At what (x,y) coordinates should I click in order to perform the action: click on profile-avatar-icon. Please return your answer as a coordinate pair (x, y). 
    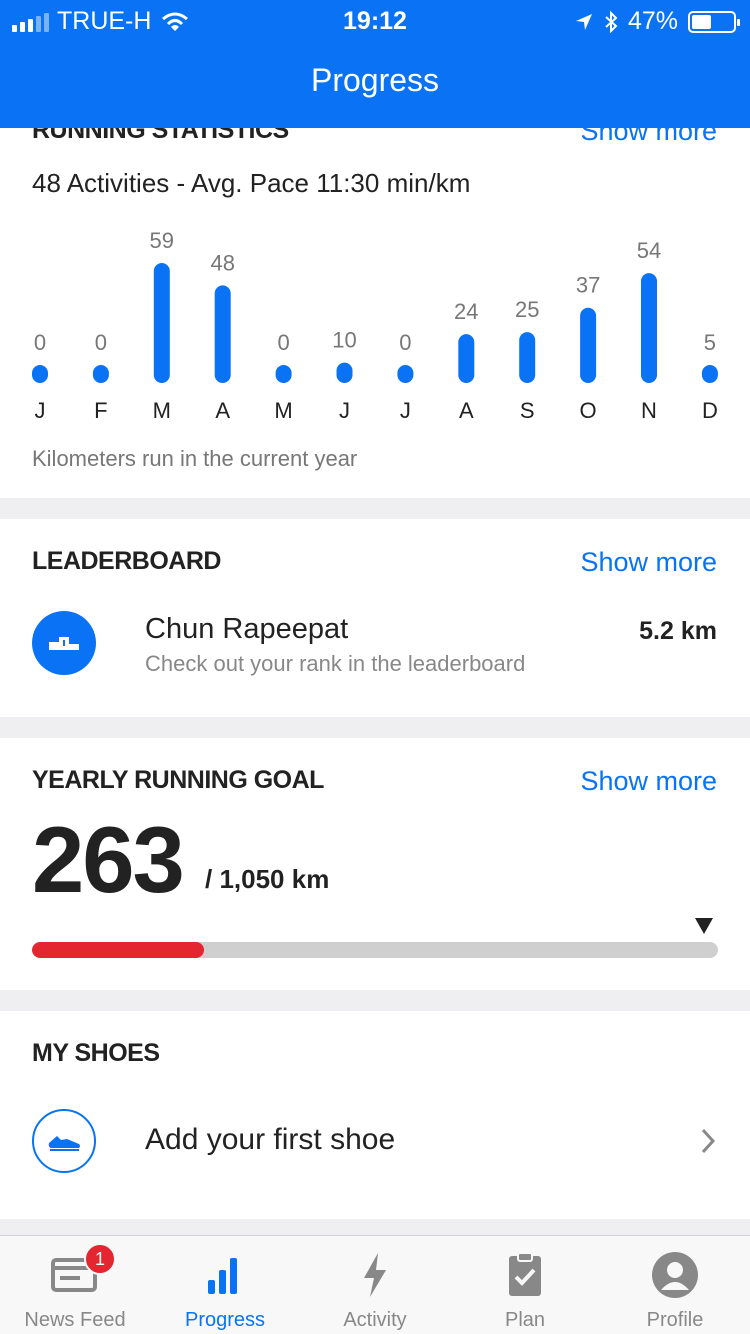
    Looking at the image, I should click on (675, 1275).